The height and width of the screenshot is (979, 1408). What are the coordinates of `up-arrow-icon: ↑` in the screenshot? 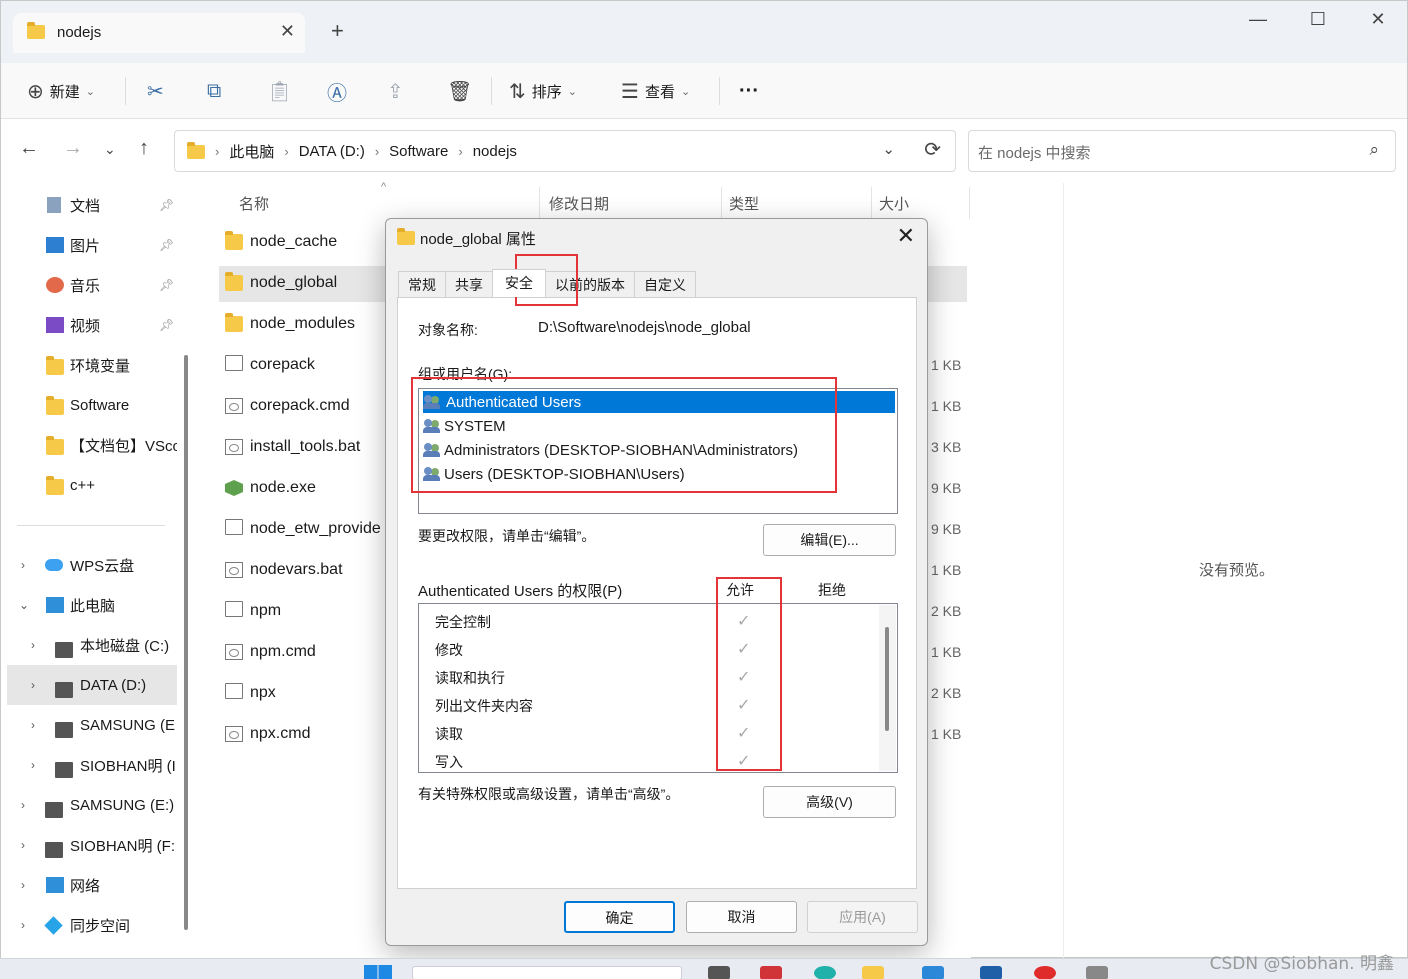 It's located at (144, 148).